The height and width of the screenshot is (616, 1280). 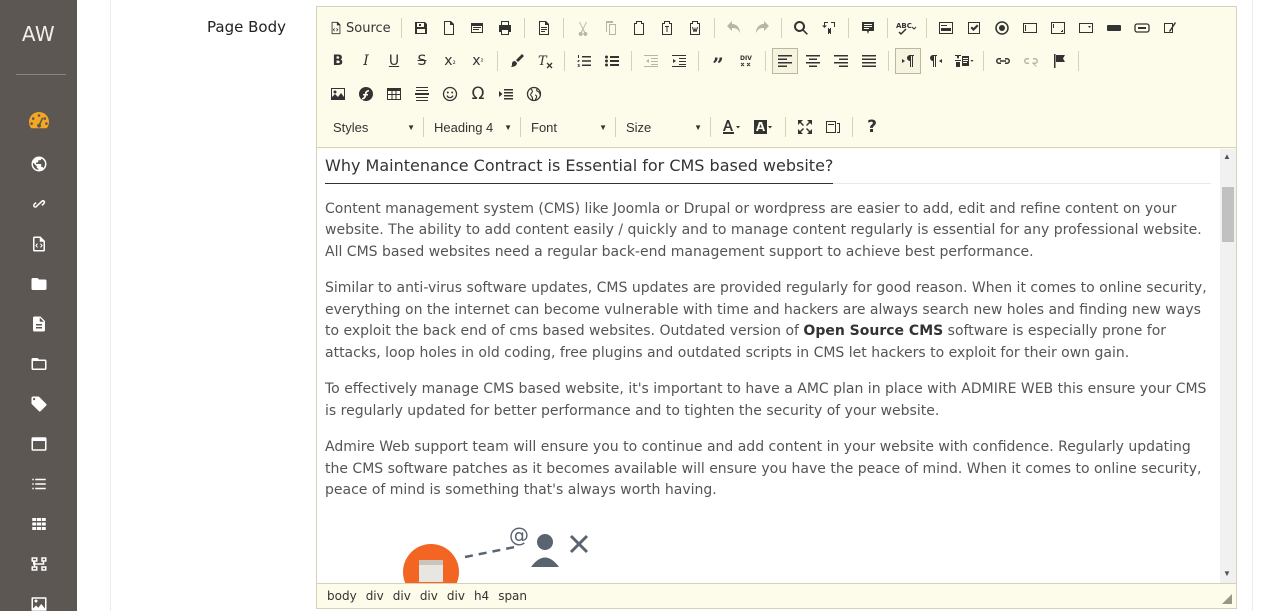 What do you see at coordinates (679, 61) in the screenshot?
I see `increase-indent-button` at bounding box center [679, 61].